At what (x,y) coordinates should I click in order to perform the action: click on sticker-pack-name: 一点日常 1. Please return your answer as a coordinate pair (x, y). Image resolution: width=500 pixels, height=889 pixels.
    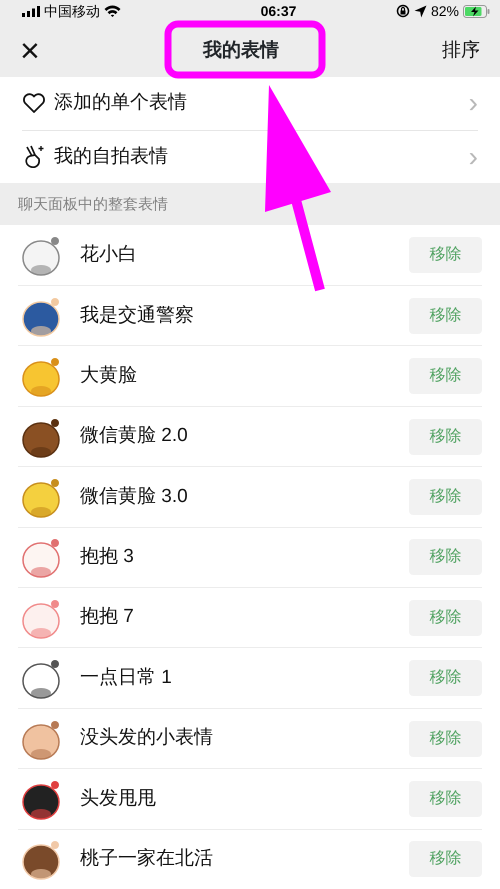
    Looking at the image, I should click on (126, 678).